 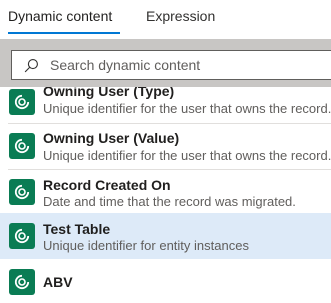 What do you see at coordinates (165, 283) in the screenshot?
I see `list-item-abv: ABV` at bounding box center [165, 283].